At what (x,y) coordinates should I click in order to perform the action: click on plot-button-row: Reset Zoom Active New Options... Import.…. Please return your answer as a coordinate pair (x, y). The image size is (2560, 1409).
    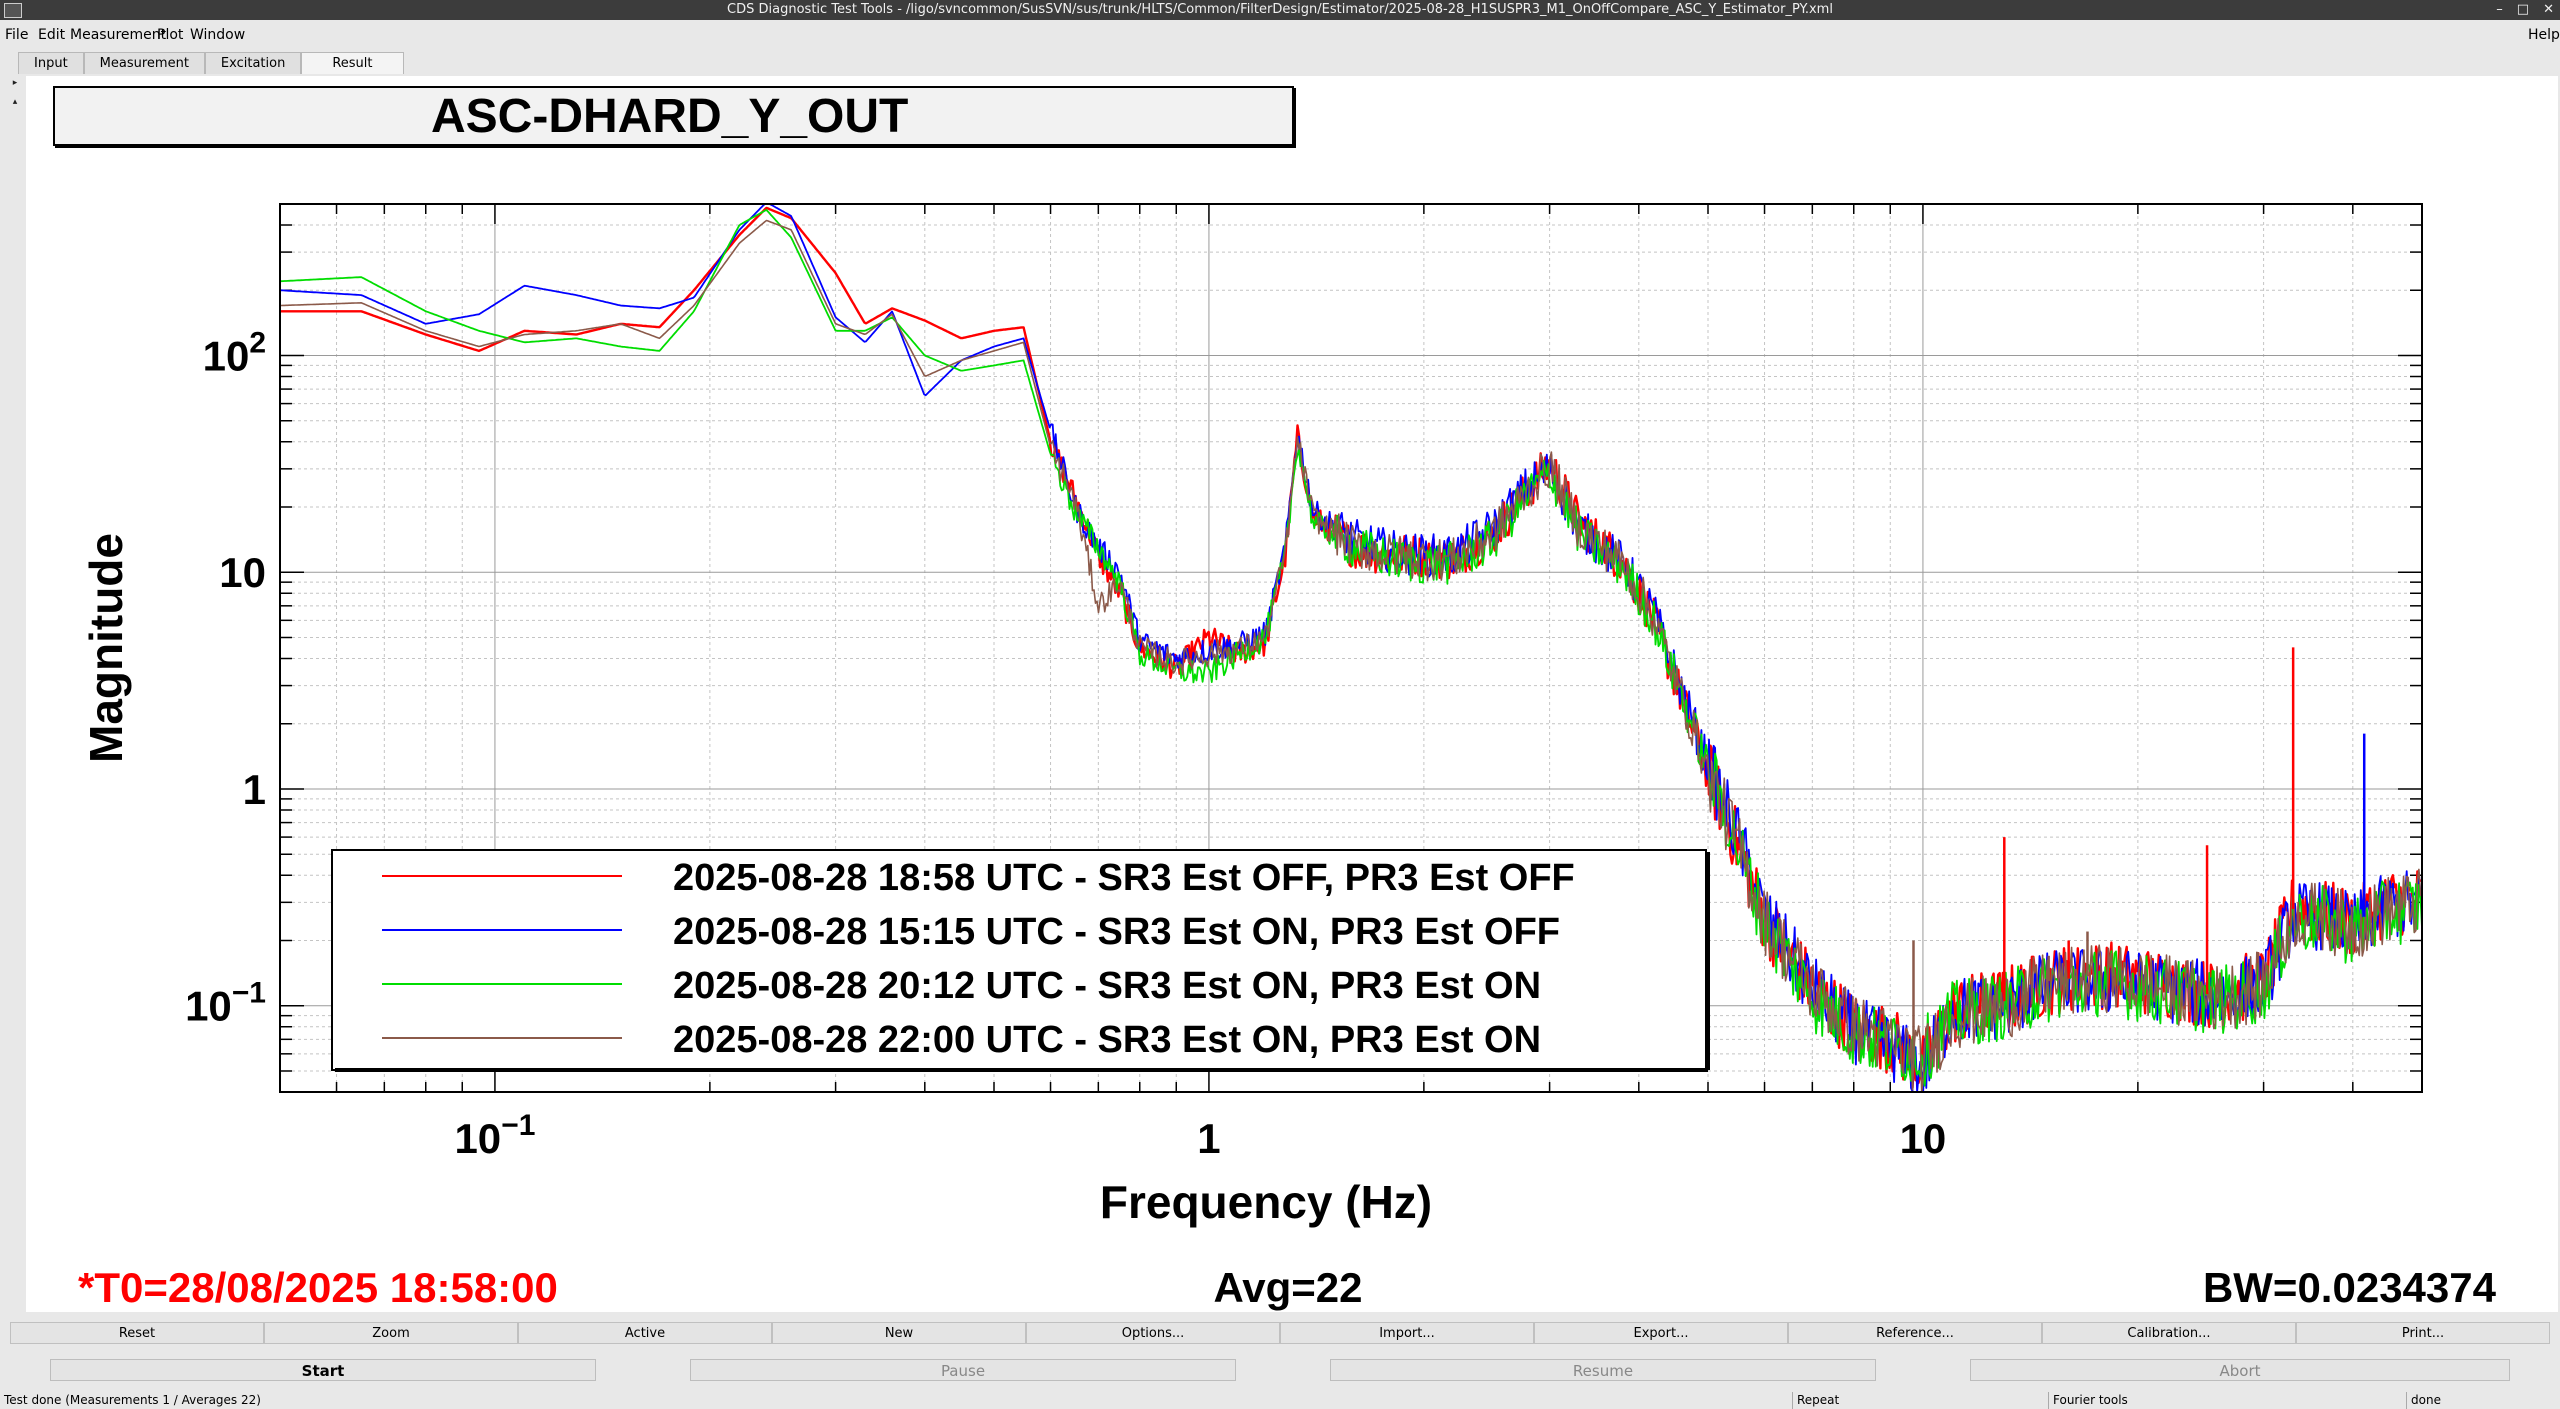
    Looking at the image, I should click on (1280, 1333).